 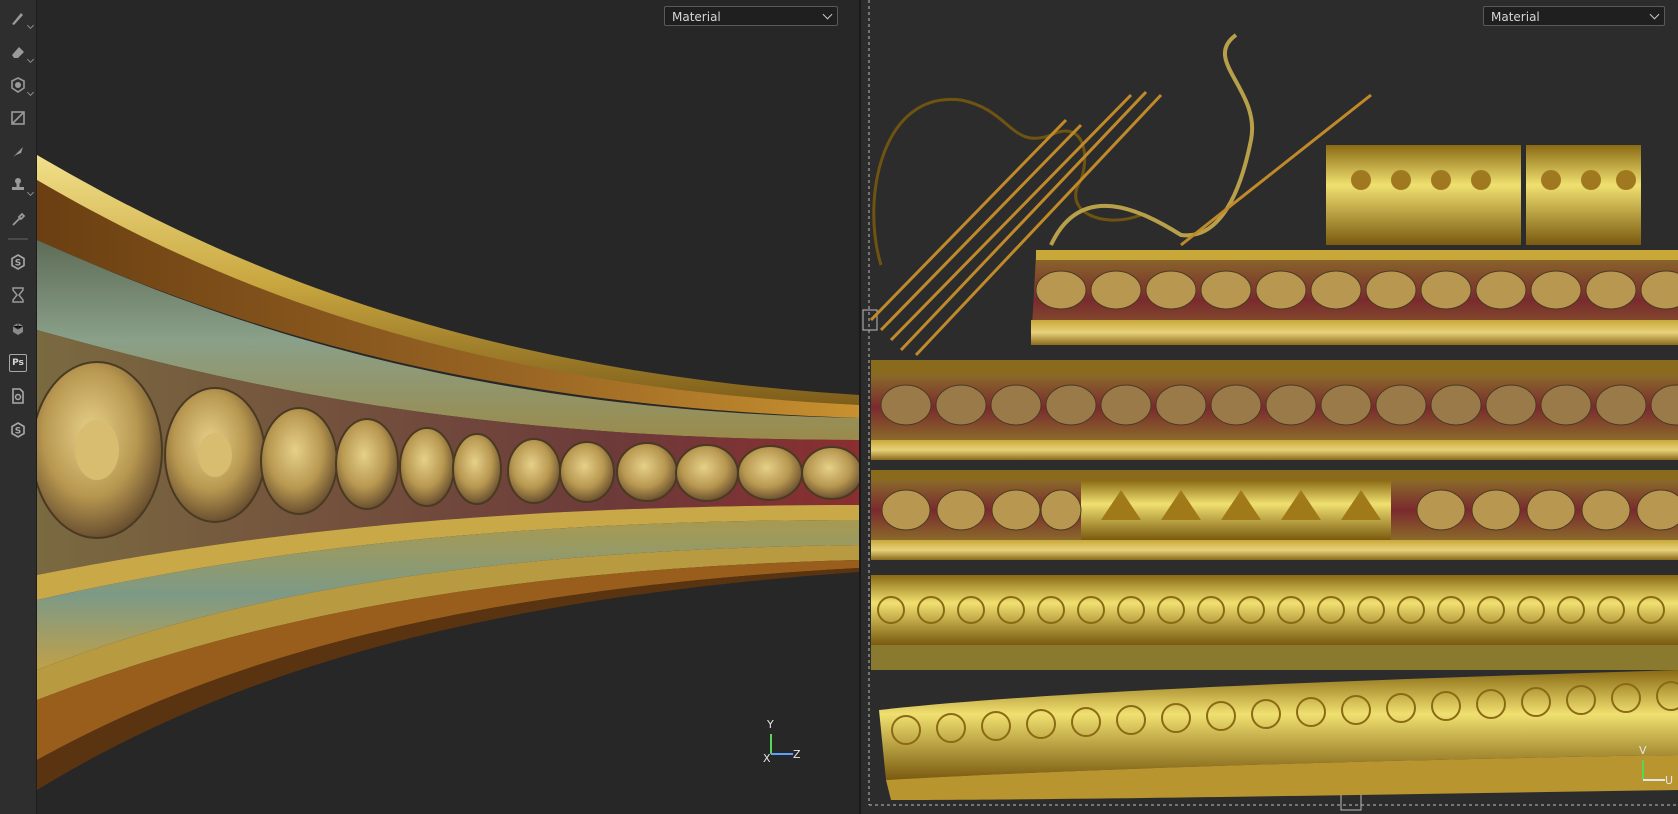 I want to click on axis-u-label-2d: U, so click(x=1669, y=780).